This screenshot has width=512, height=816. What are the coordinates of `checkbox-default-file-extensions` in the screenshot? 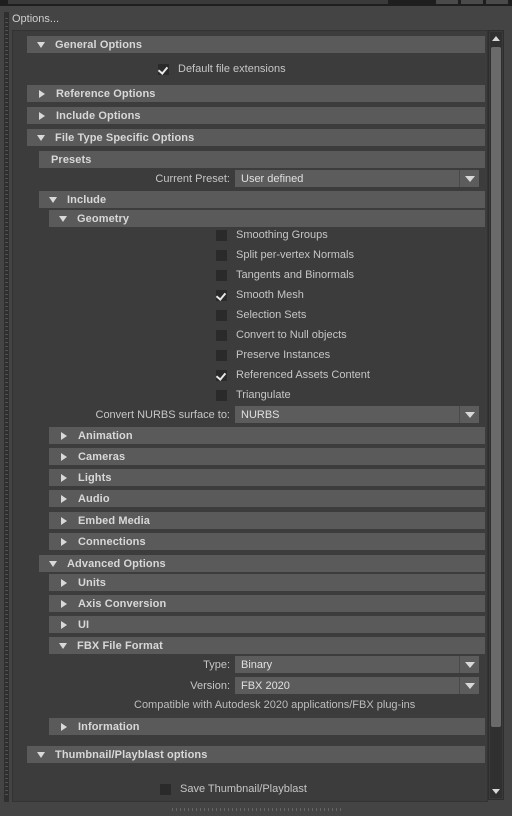 It's located at (163, 69).